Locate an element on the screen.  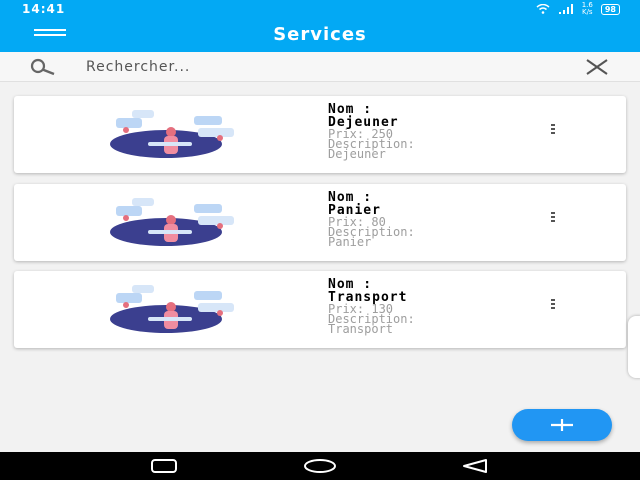
search-bar is located at coordinates (320, 67).